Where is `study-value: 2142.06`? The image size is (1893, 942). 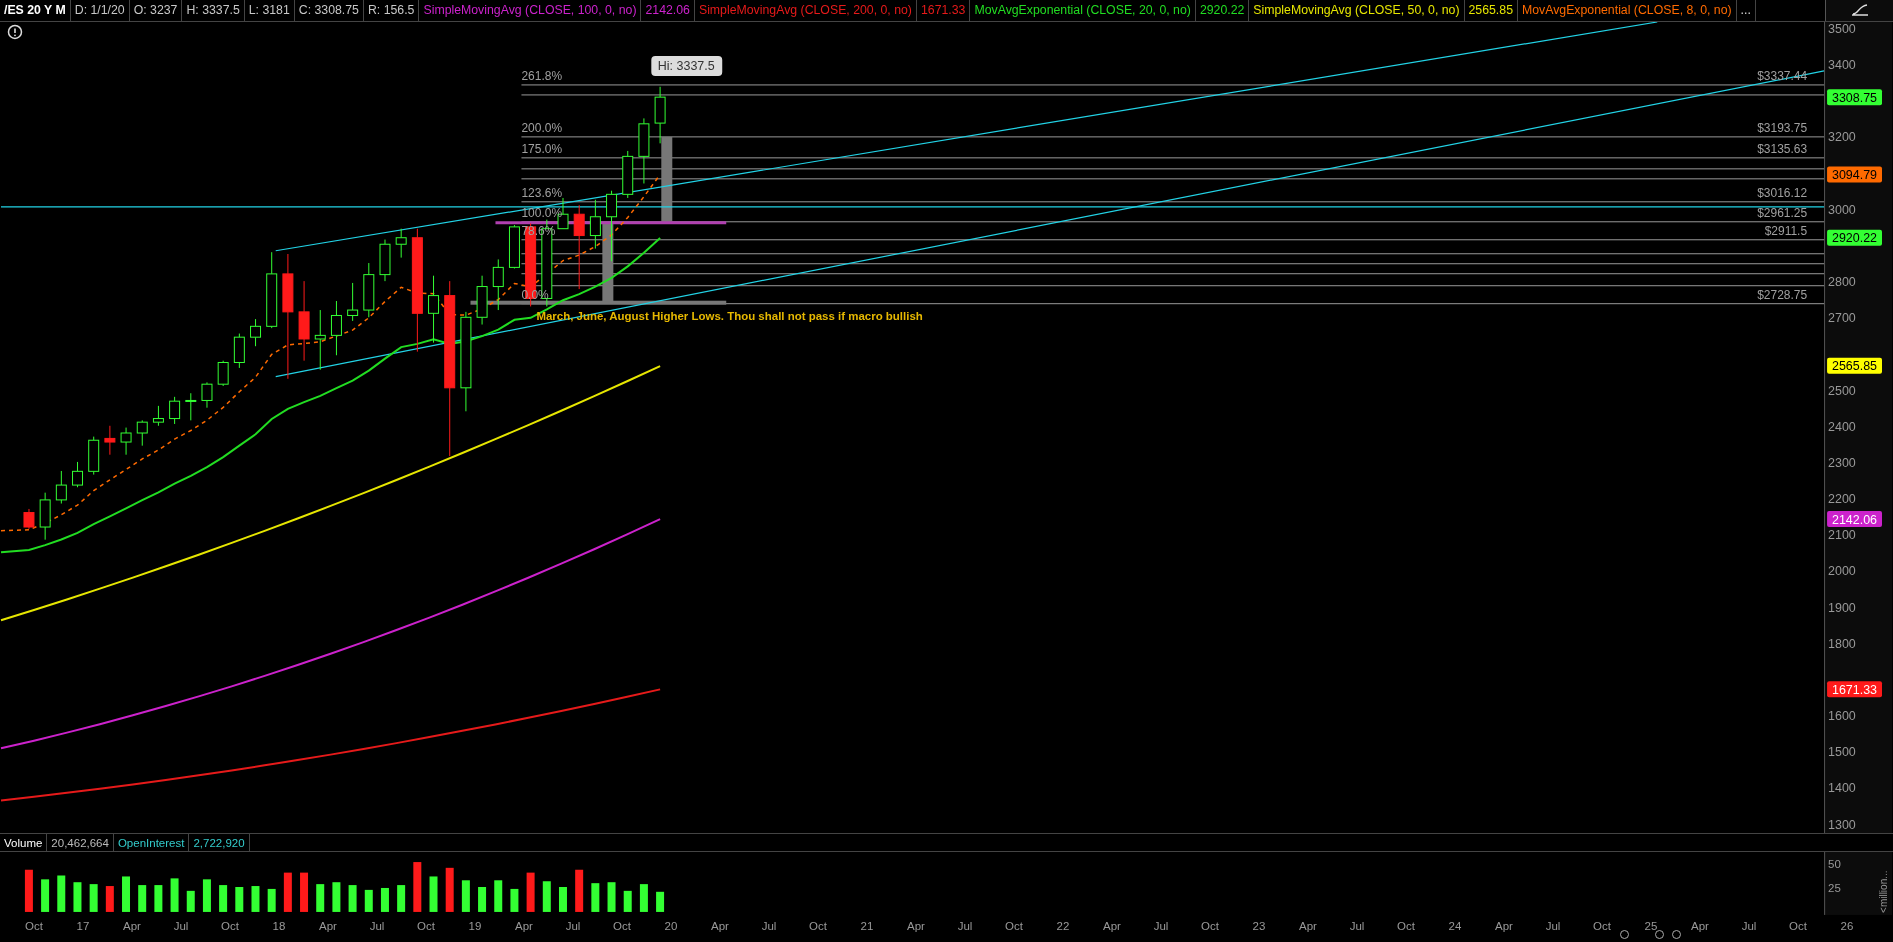
study-value: 2142.06 is located at coordinates (668, 10).